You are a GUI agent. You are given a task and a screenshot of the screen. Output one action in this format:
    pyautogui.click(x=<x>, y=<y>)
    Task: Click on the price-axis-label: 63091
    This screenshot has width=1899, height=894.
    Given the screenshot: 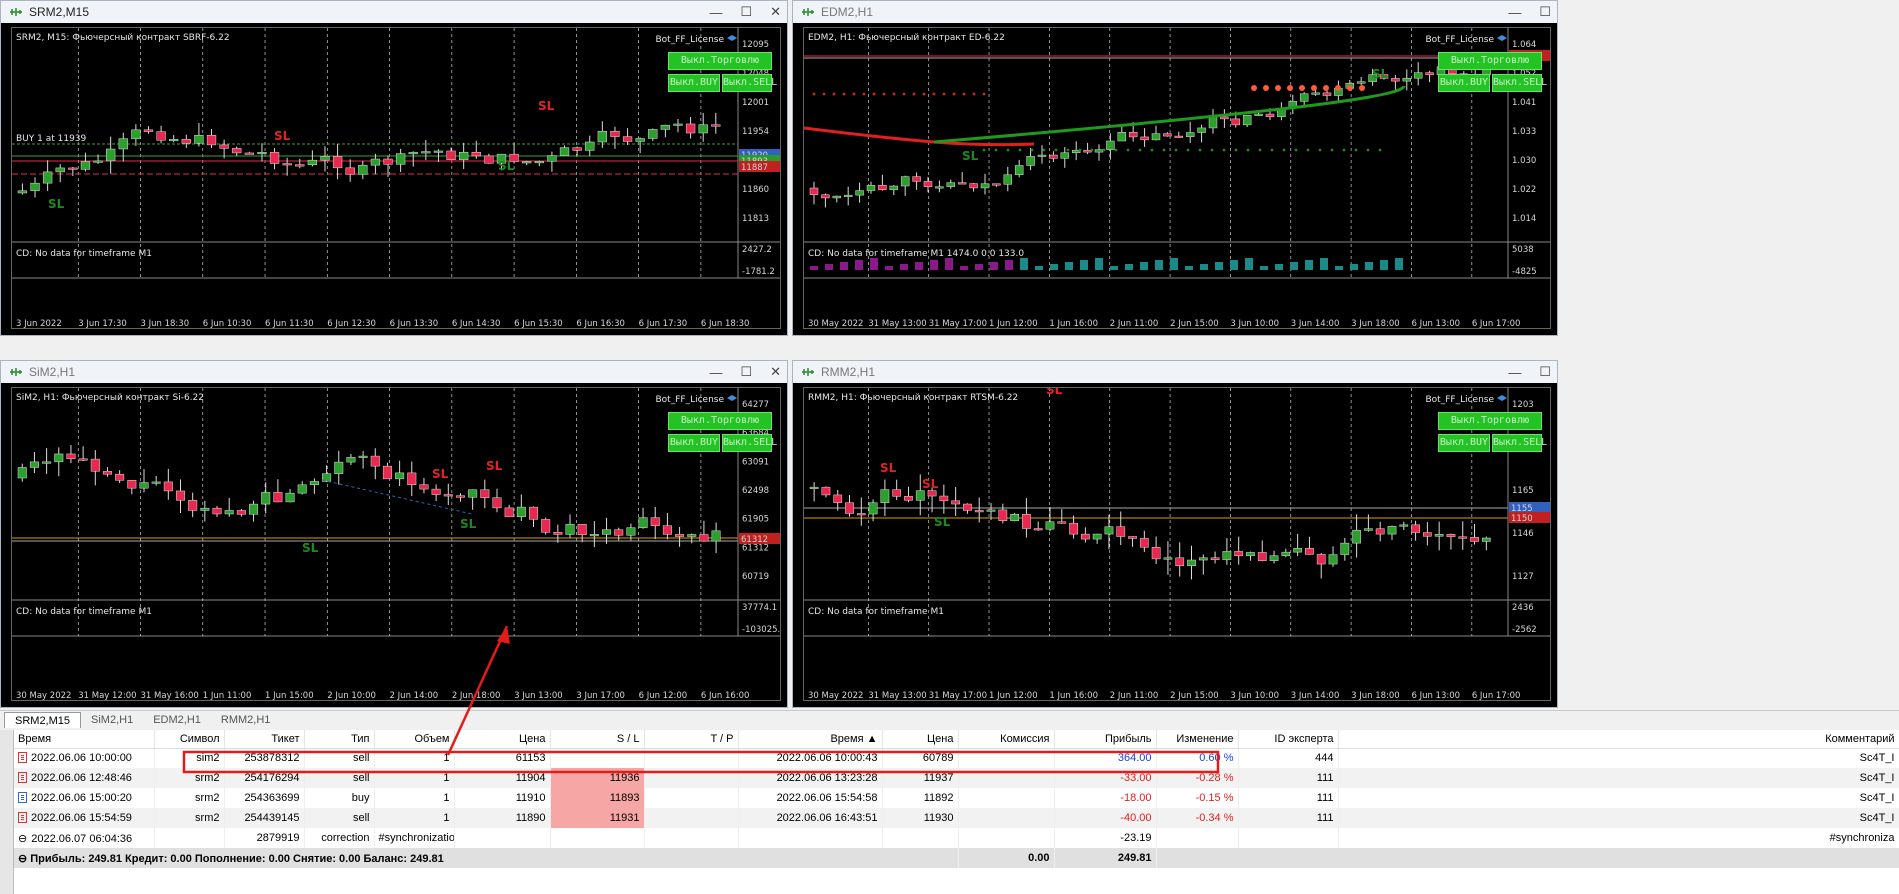 What is the action you would take?
    pyautogui.click(x=755, y=462)
    